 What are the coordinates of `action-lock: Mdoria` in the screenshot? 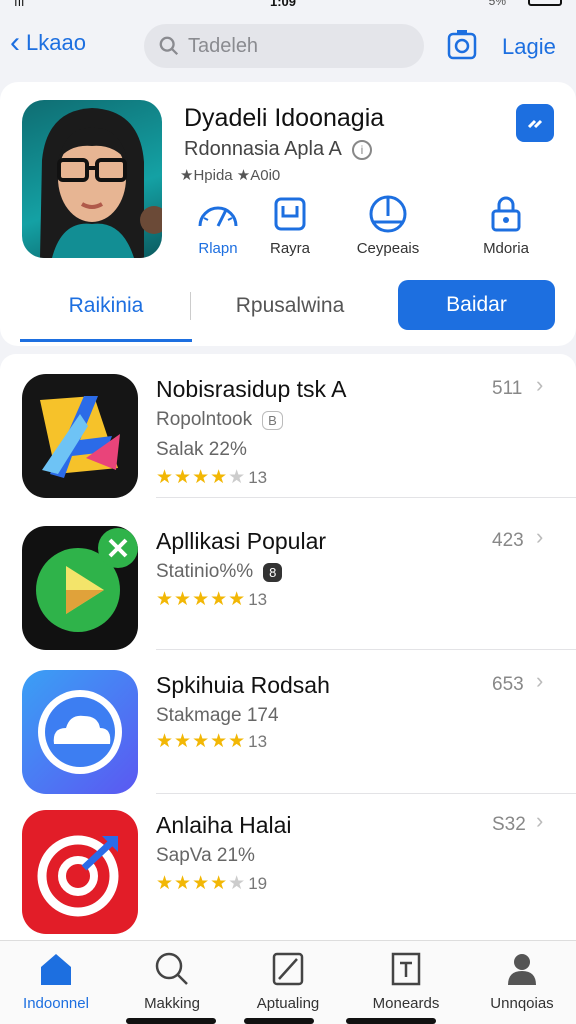 It's located at (506, 225).